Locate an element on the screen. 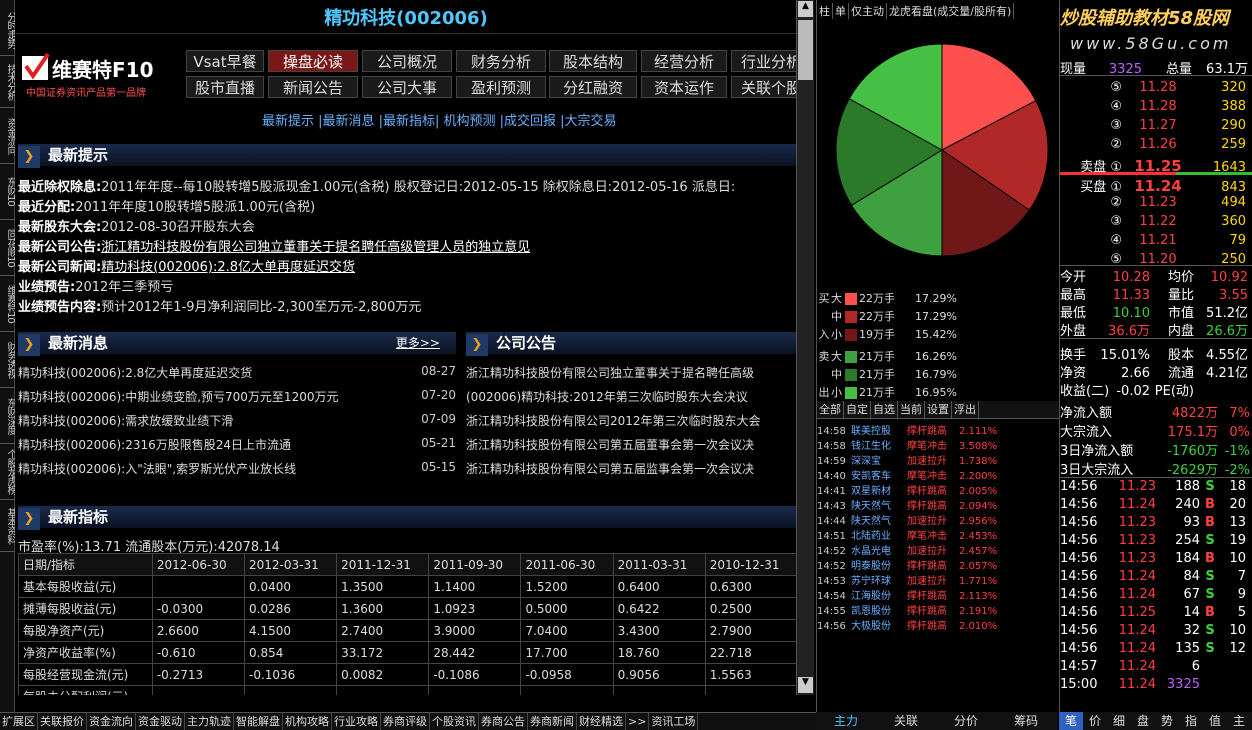 The image size is (1252, 730). mid-bottom-tab: 关联 is located at coordinates (906, 721).